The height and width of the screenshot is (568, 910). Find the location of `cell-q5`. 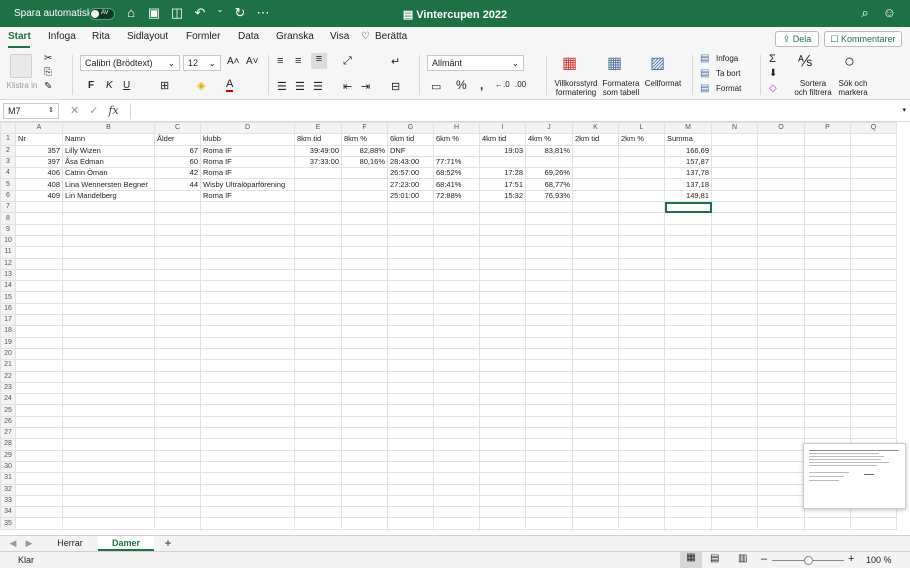

cell-q5 is located at coordinates (873, 184).